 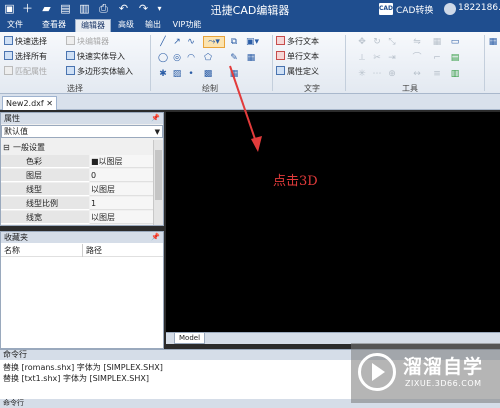 What do you see at coordinates (82, 250) in the screenshot?
I see `favorites-column-headers: 名称 路径` at bounding box center [82, 250].